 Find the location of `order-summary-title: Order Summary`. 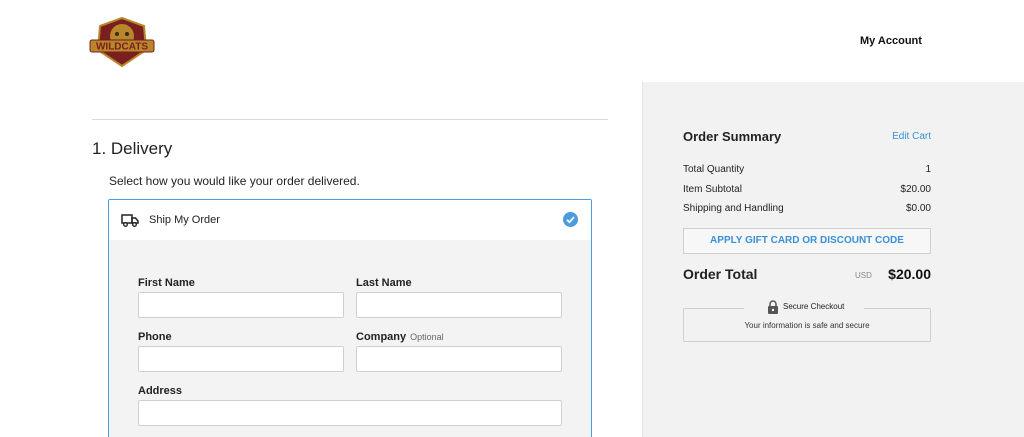

order-summary-title: Order Summary is located at coordinates (732, 136).